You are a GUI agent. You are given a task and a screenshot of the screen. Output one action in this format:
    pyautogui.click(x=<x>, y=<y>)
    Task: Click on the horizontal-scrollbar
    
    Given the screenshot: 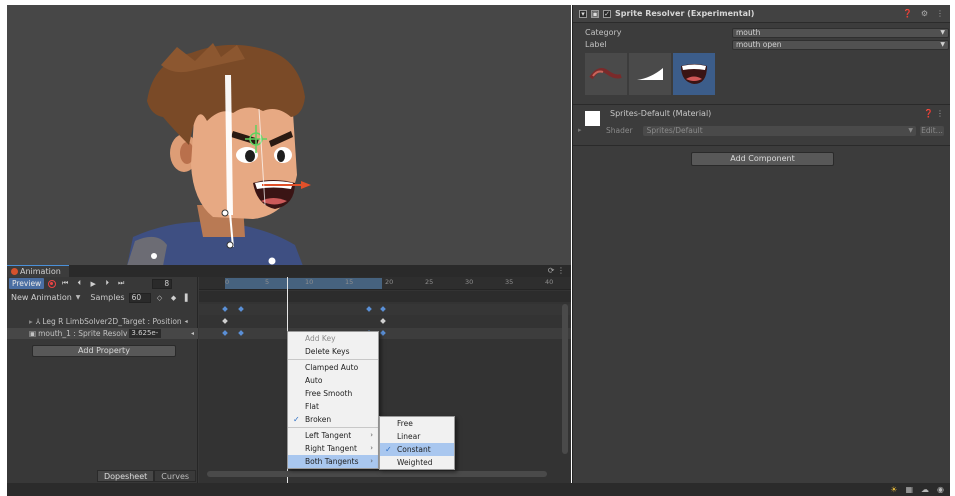 What is the action you would take?
    pyautogui.click(x=377, y=474)
    